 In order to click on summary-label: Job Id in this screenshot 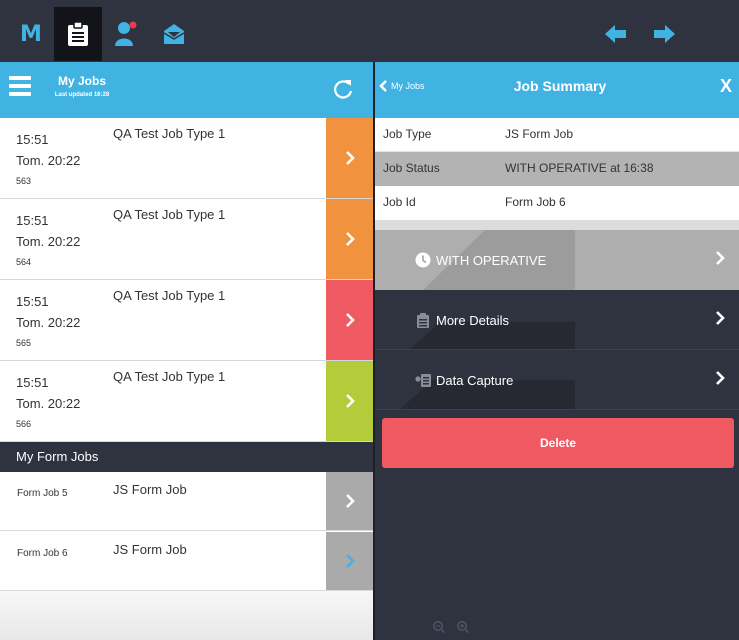, I will do `click(399, 202)`.